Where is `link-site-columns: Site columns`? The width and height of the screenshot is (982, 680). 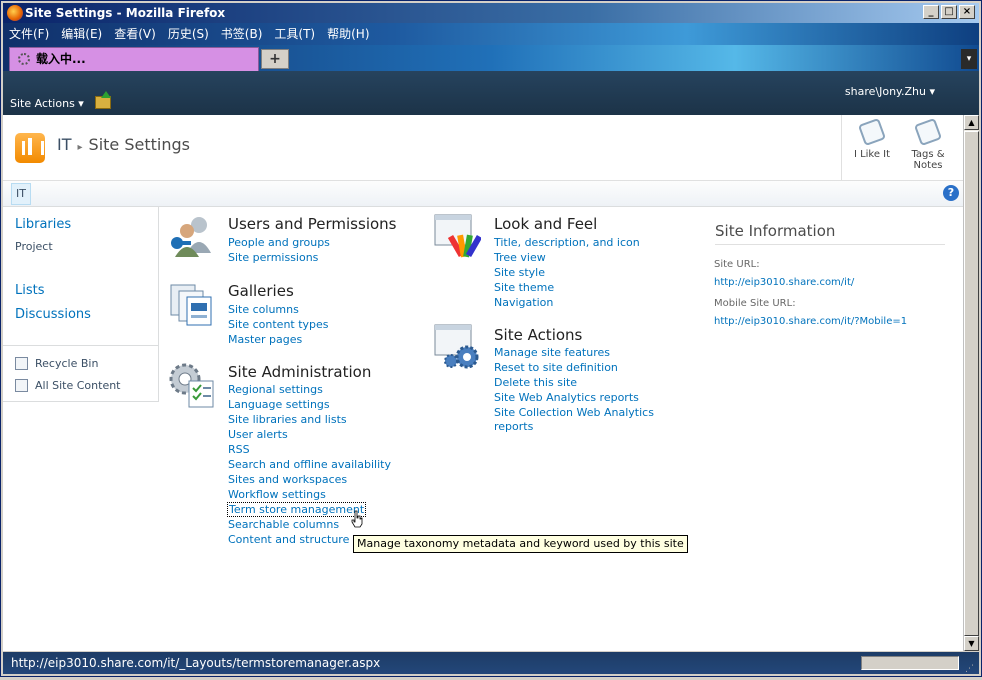
link-site-columns: Site columns is located at coordinates (263, 309).